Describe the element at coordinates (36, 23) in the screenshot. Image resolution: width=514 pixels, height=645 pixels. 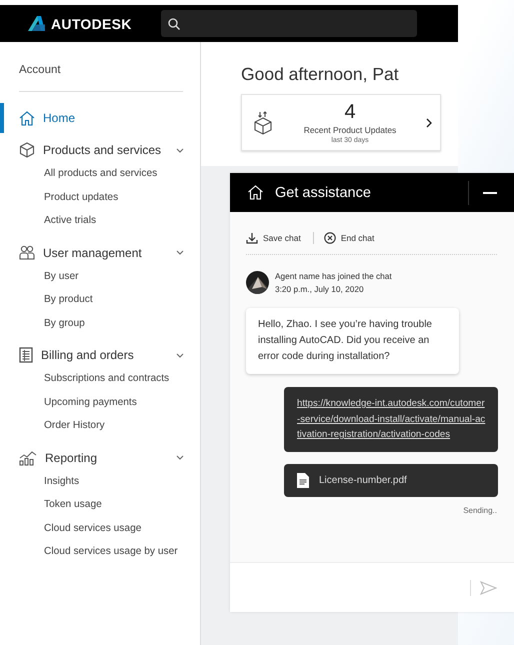
I see `logo-icon` at that location.